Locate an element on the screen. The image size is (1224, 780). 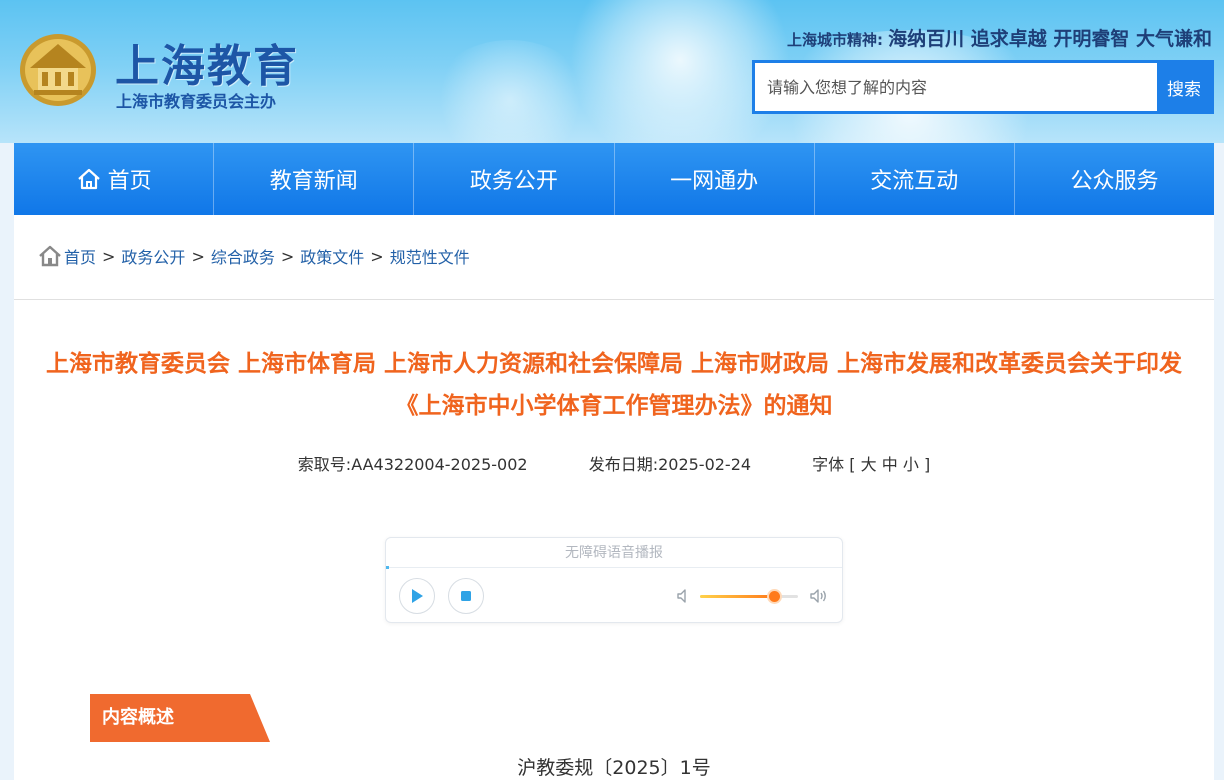
font-size-control: 字体 [ 大 中 小 ] is located at coordinates (871, 464).